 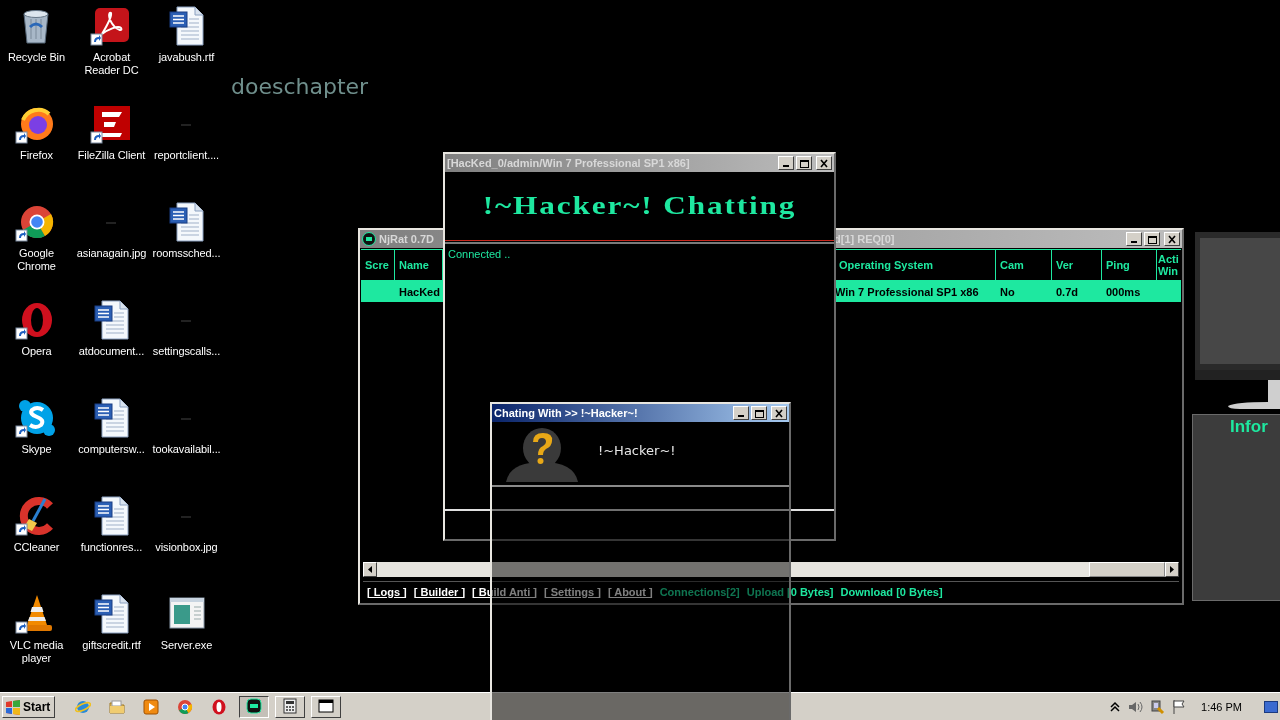 What do you see at coordinates (13, 706) in the screenshot?
I see `windows-flag-icon` at bounding box center [13, 706].